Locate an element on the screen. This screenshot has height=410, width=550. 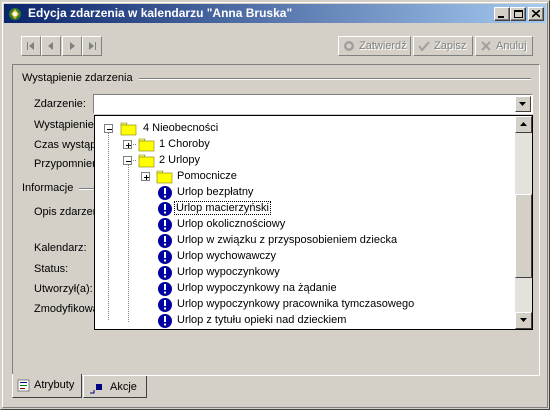
cancel-button: Anuluj is located at coordinates (504, 46).